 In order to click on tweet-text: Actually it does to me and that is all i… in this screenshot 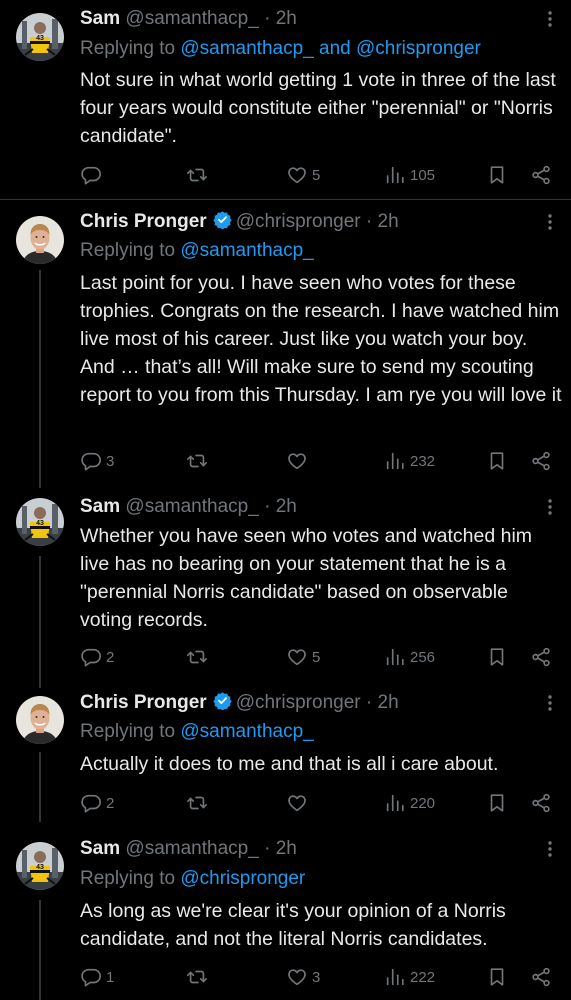, I will do `click(289, 764)`.